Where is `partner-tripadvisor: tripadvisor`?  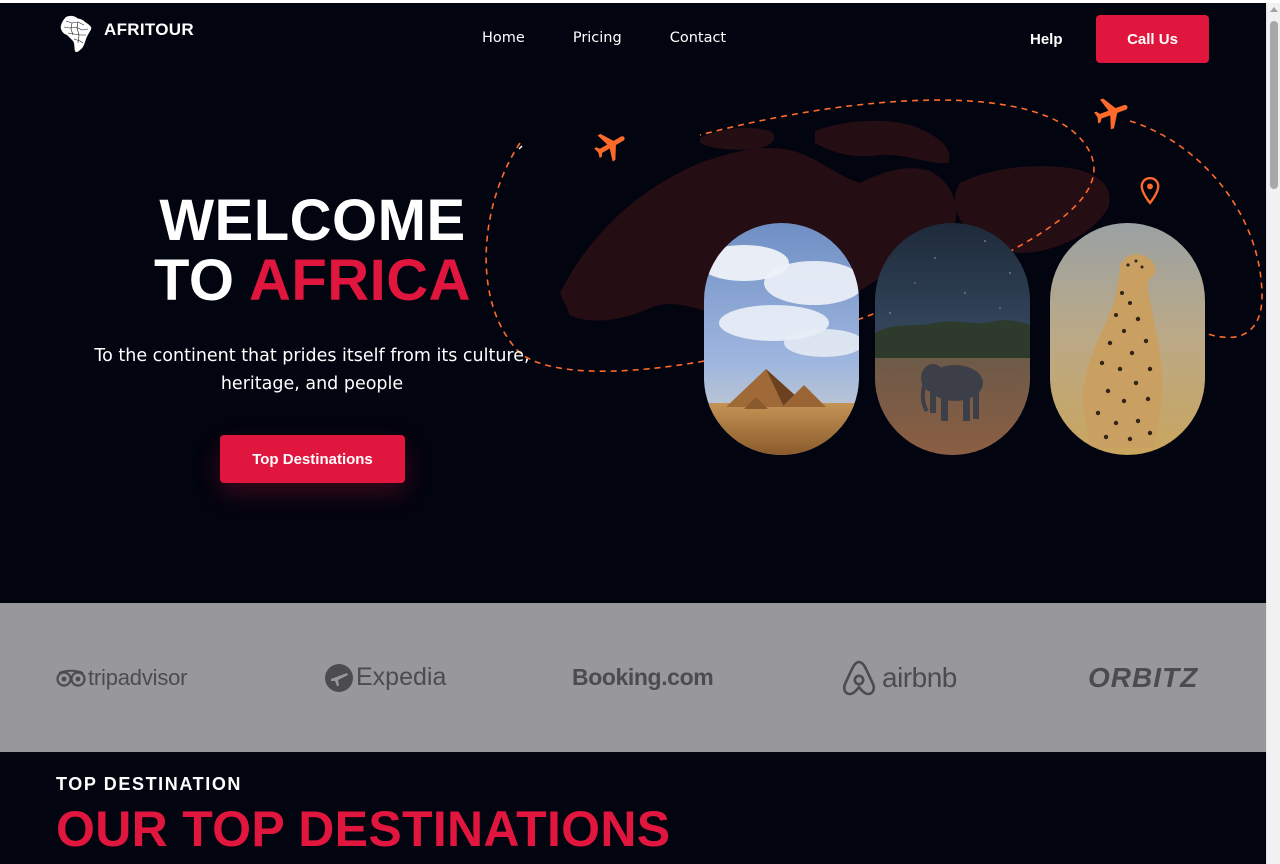 partner-tripadvisor: tripadvisor is located at coordinates (121, 677).